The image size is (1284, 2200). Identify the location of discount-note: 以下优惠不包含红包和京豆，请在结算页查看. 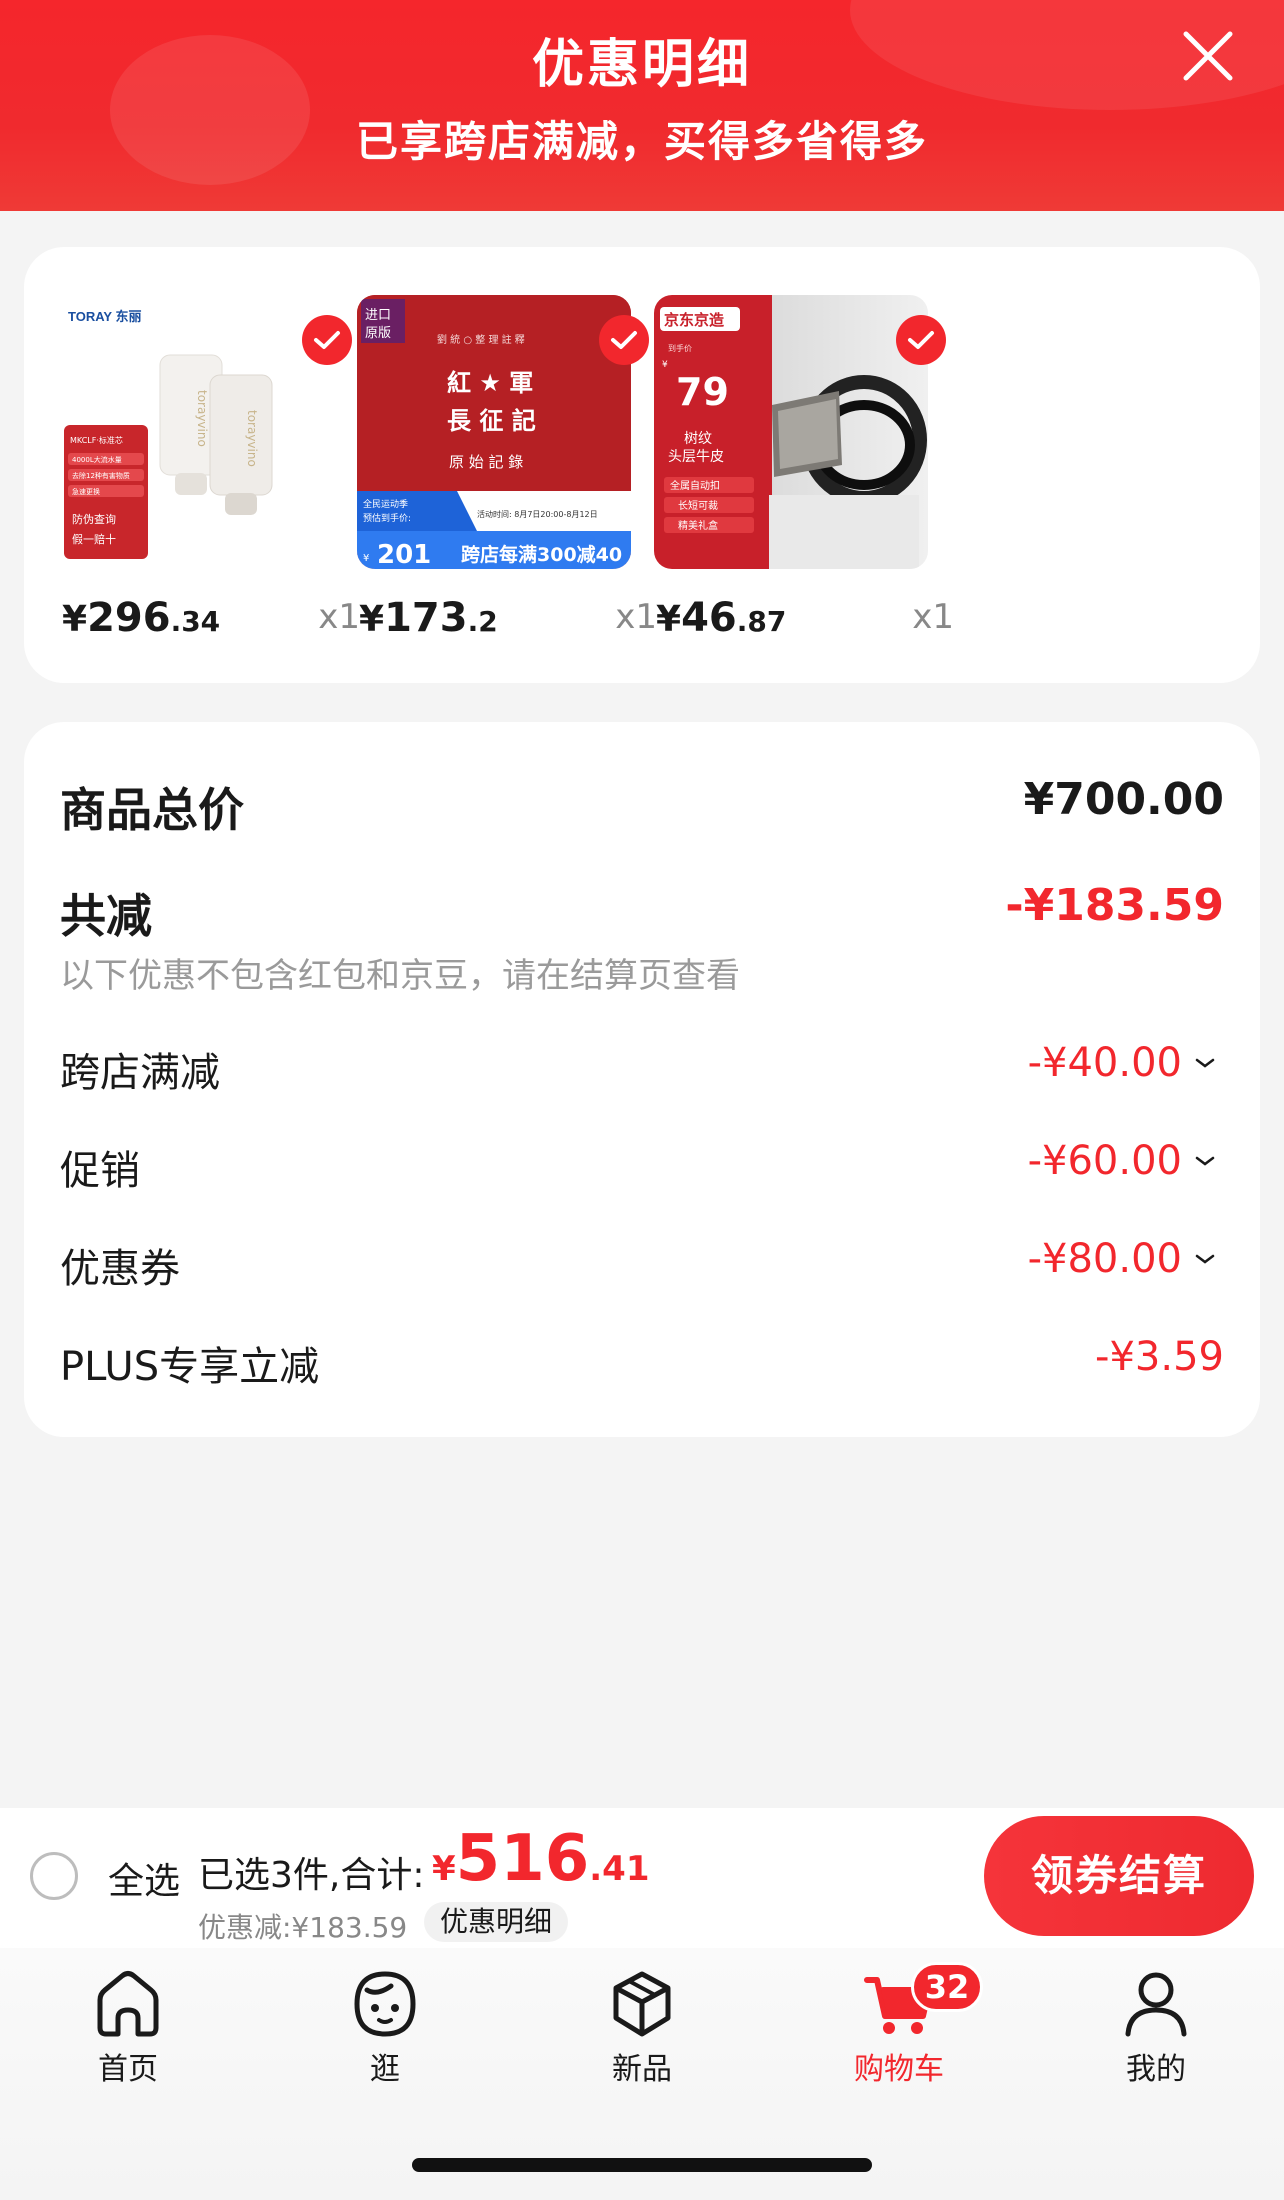
(642, 973).